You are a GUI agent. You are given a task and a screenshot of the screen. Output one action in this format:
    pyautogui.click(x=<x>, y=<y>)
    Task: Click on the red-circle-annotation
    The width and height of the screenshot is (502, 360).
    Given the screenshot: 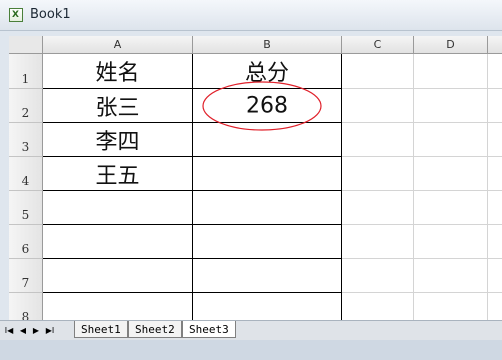 What is the action you would take?
    pyautogui.click(x=262, y=106)
    